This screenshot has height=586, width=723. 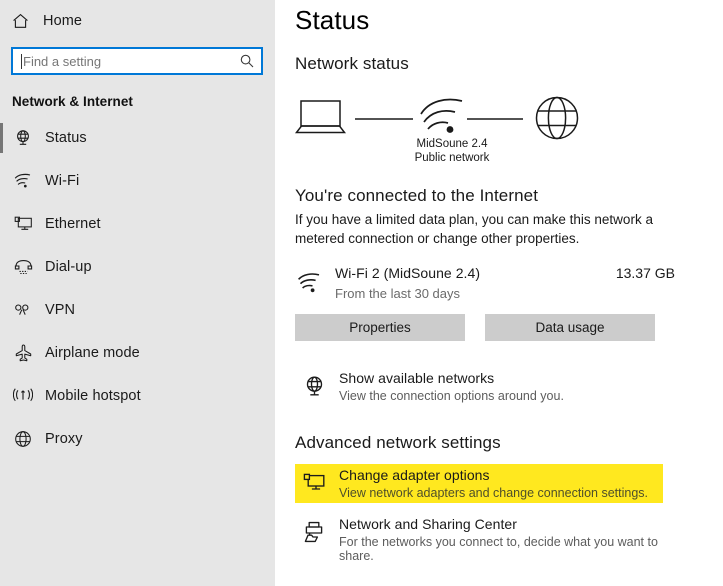 What do you see at coordinates (452, 151) in the screenshot?
I see `network-diagram-caption: MidSoune 2.4 Public network` at bounding box center [452, 151].